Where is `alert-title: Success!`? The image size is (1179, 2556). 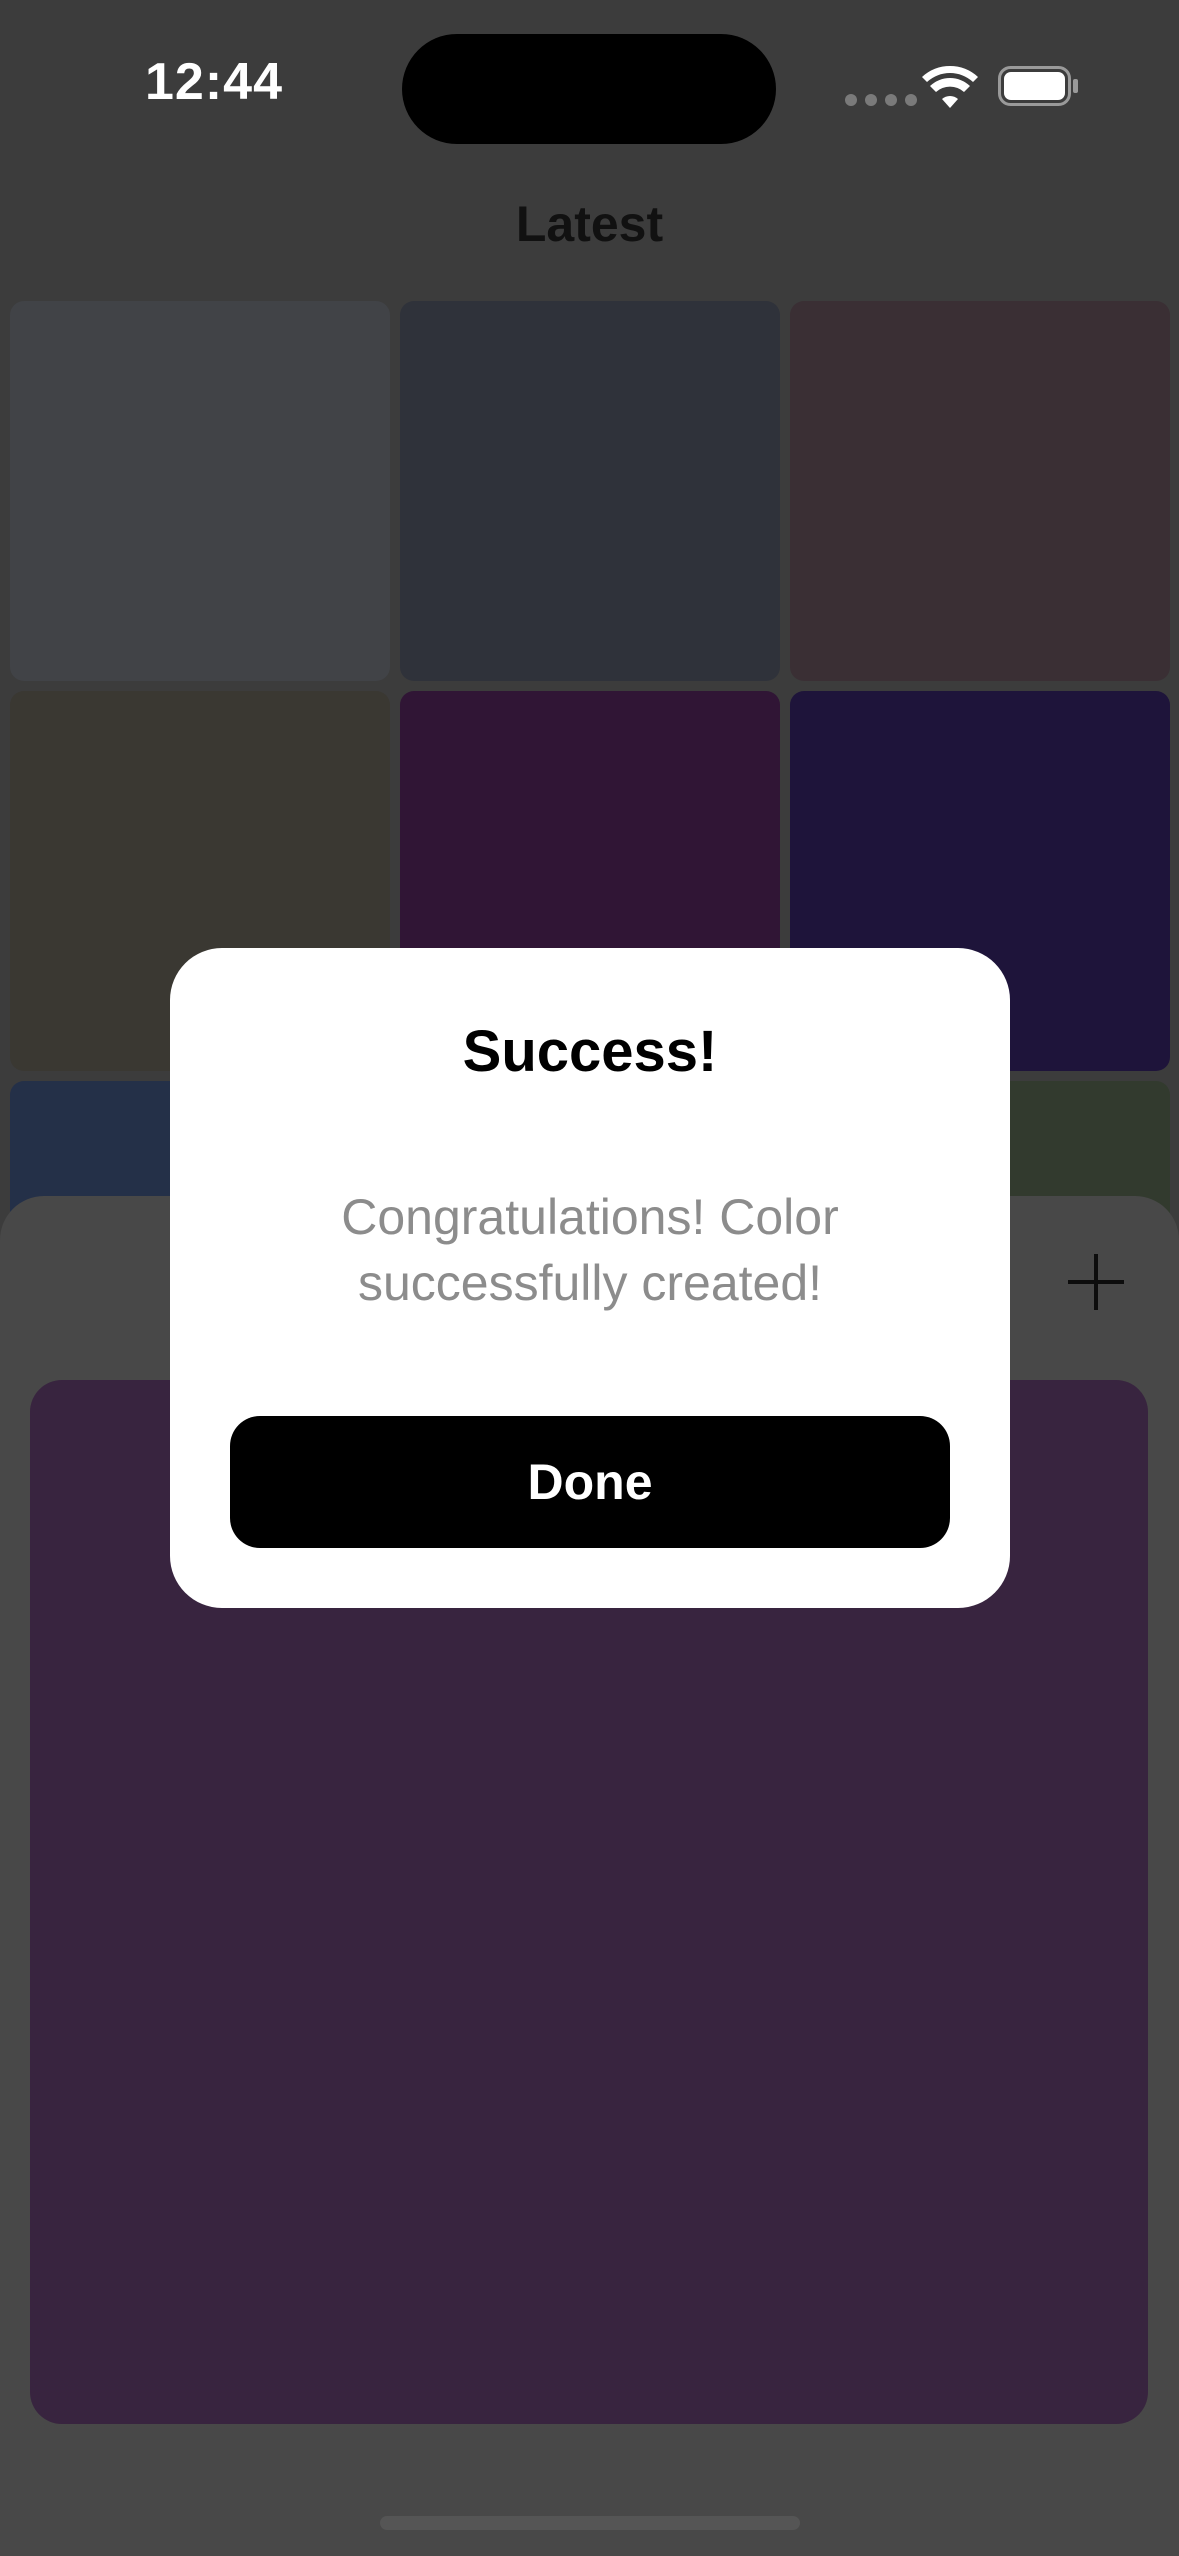
alert-title: Success! is located at coordinates (590, 1051).